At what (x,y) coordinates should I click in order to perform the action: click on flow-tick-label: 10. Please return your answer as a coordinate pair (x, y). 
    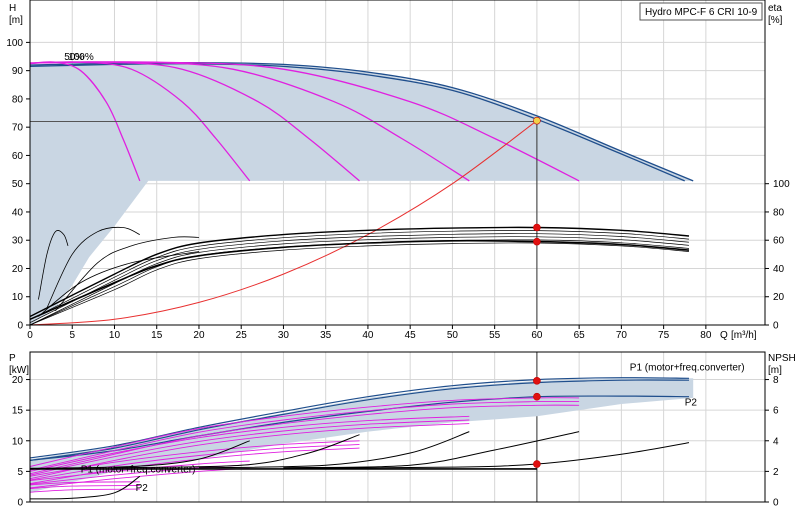
    Looking at the image, I should click on (115, 335).